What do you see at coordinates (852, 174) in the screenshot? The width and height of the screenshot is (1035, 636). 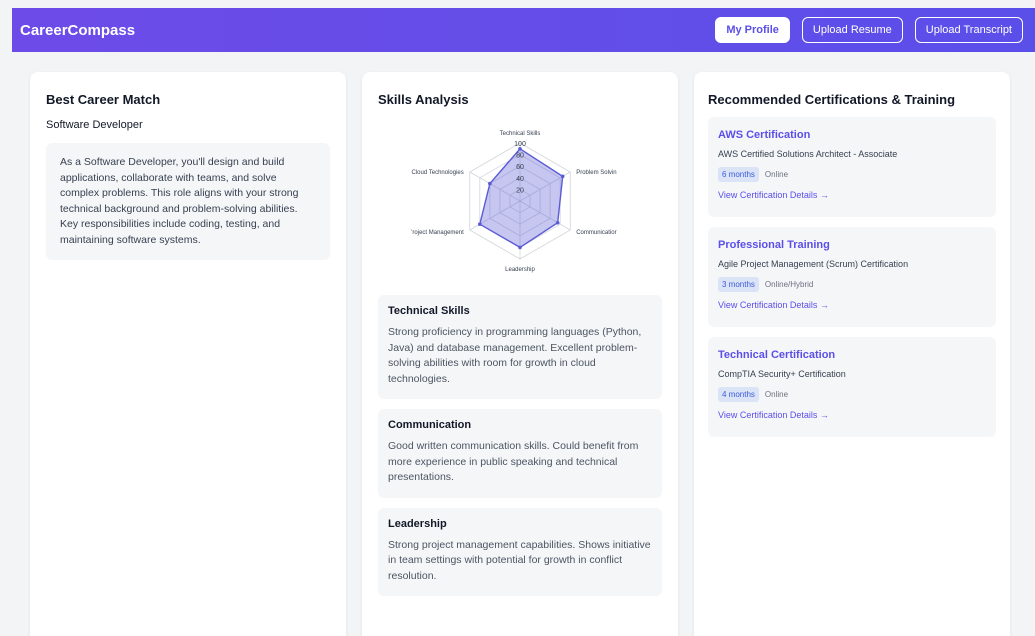 I see `cert-meta: 6 months Online` at bounding box center [852, 174].